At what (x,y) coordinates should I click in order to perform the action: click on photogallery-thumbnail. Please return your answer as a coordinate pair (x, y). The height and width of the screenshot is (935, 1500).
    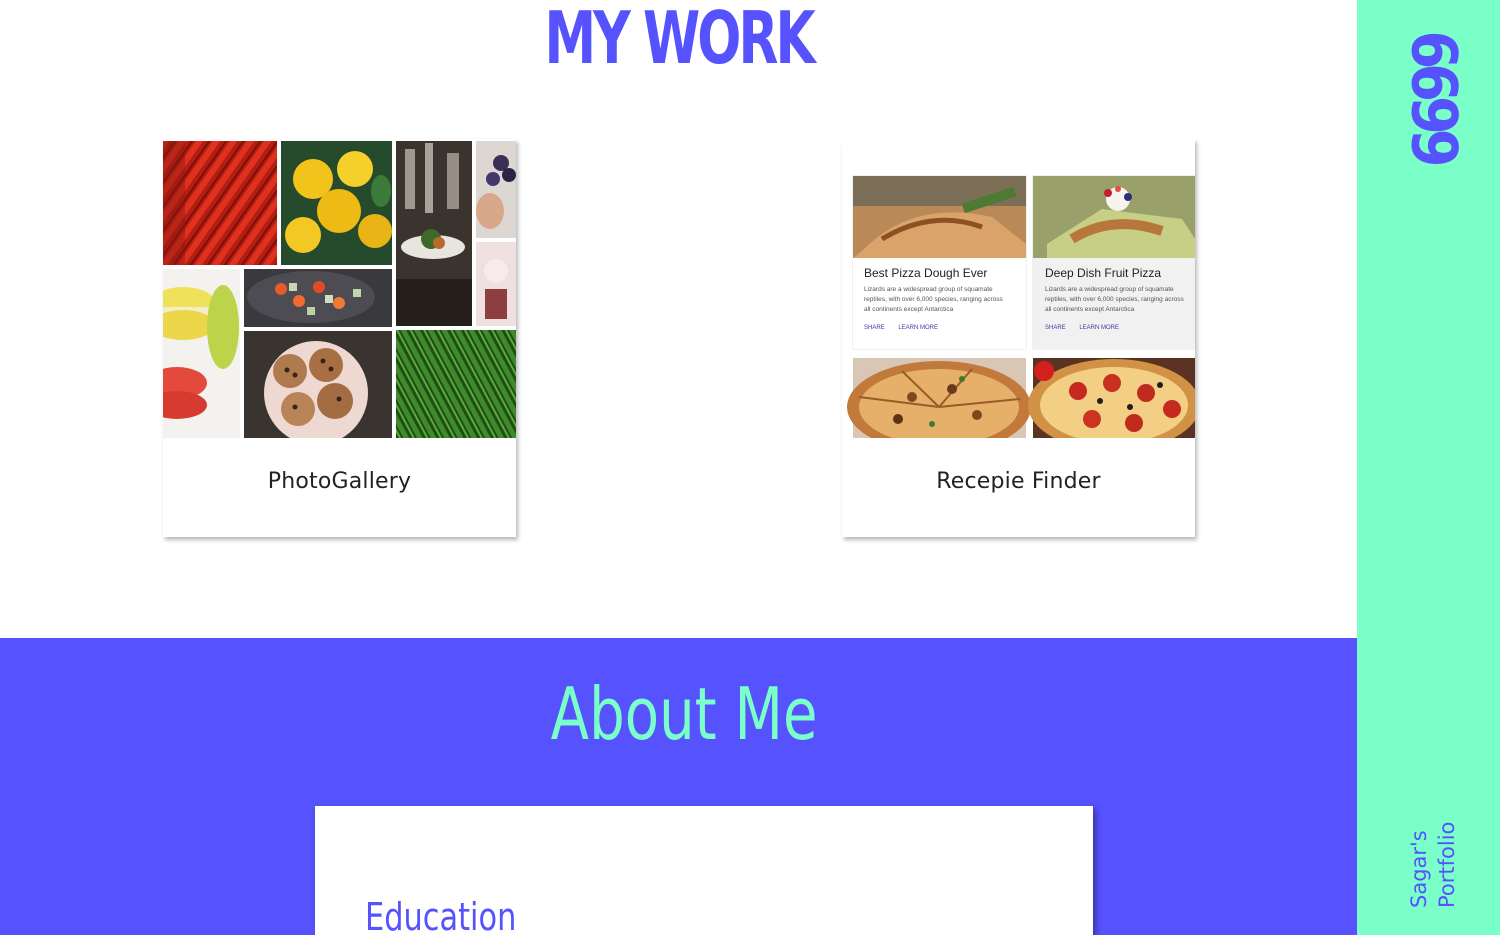
    Looking at the image, I should click on (339, 288).